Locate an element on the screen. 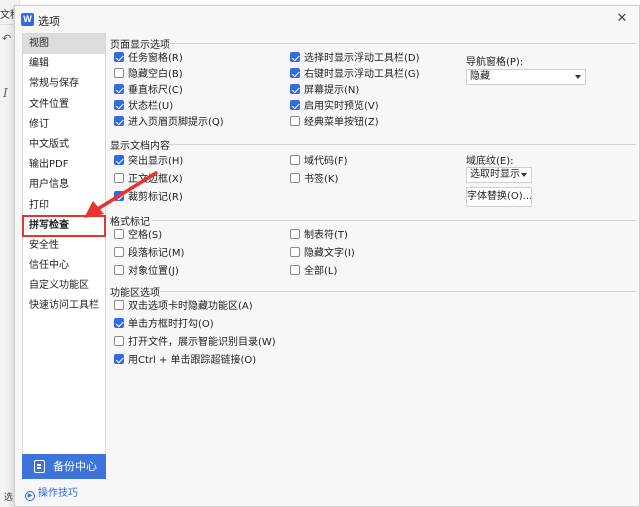 Image resolution: width=640 pixels, height=507 pixels. sidebar-item-revision: 修订 is located at coordinates (64, 125).